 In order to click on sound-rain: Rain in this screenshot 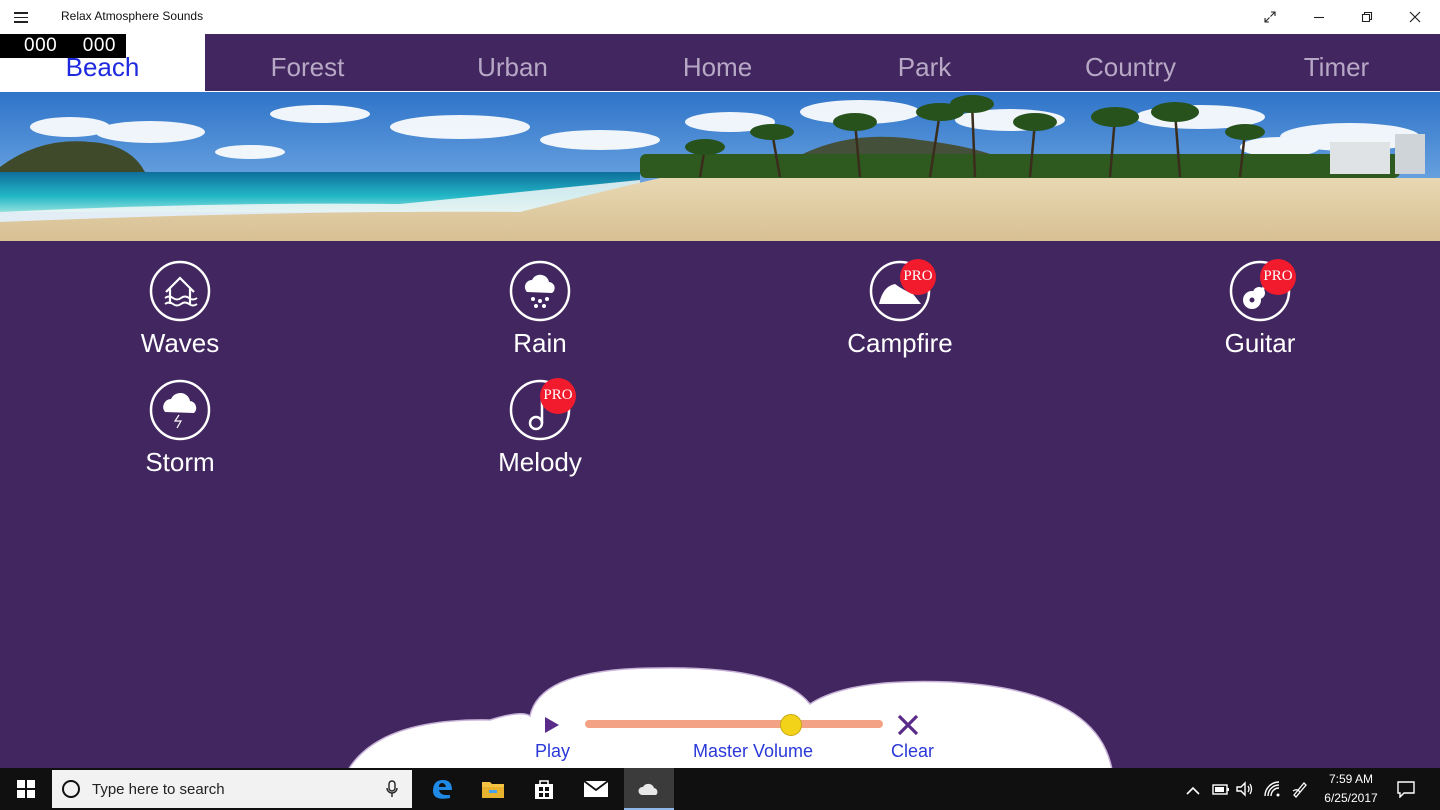, I will do `click(540, 309)`.